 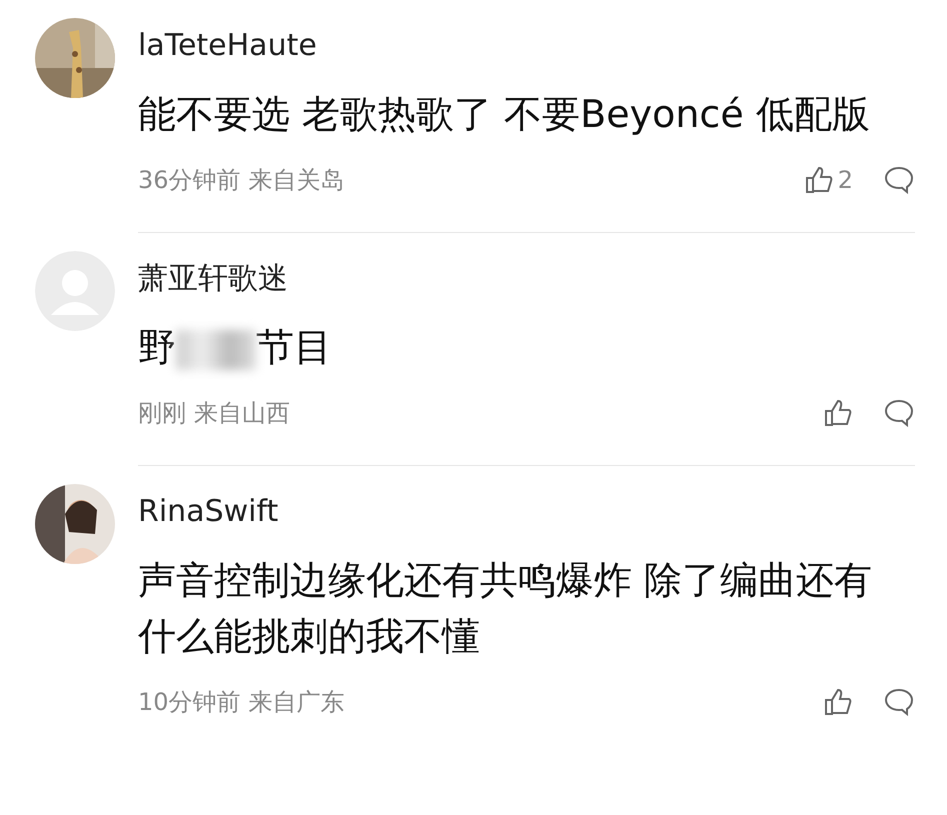 What do you see at coordinates (213, 279) in the screenshot?
I see `username: 萧亚轩歌迷` at bounding box center [213, 279].